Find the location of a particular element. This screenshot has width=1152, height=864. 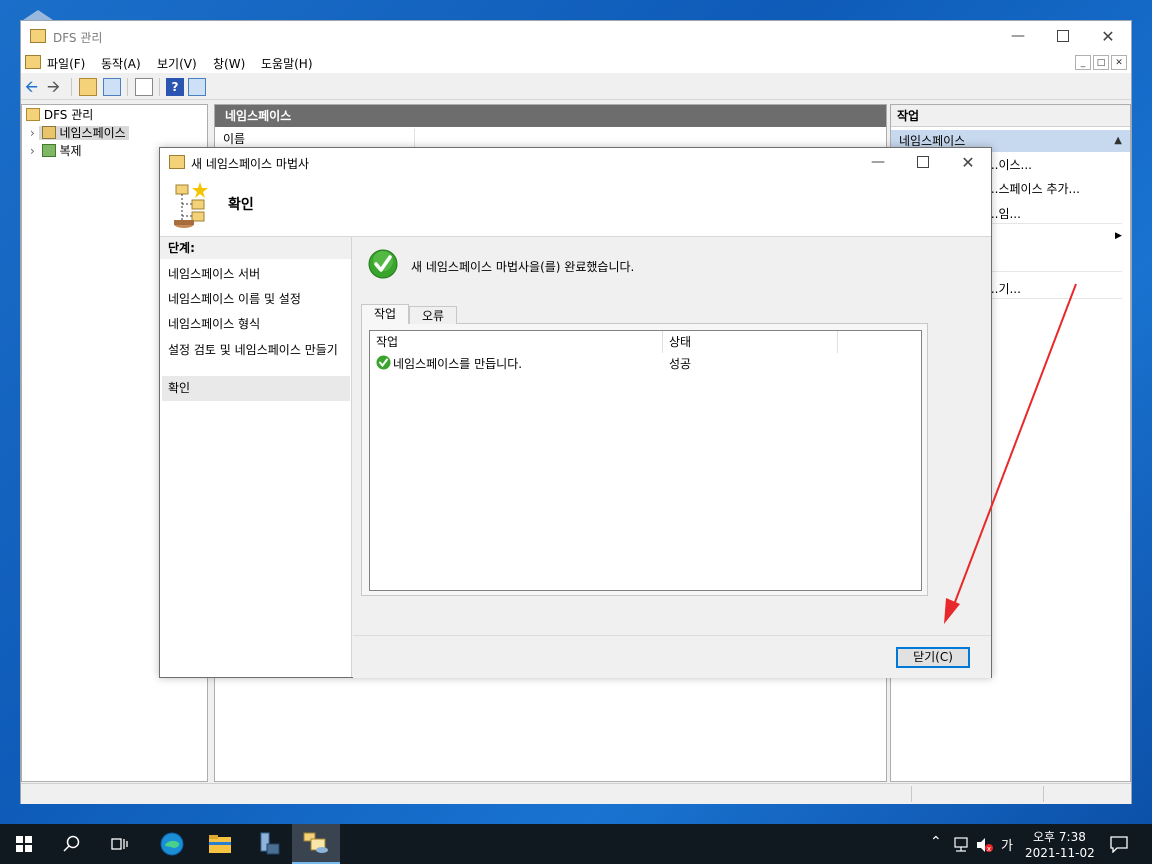

close-dialog-label: 닫기(C) is located at coordinates (933, 657).